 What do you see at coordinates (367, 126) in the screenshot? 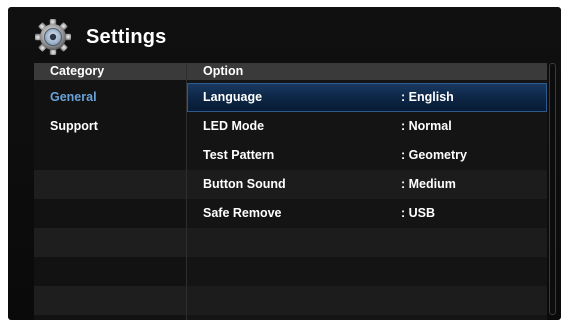
I see `option-row-led-mode: LED Mode : Normal` at bounding box center [367, 126].